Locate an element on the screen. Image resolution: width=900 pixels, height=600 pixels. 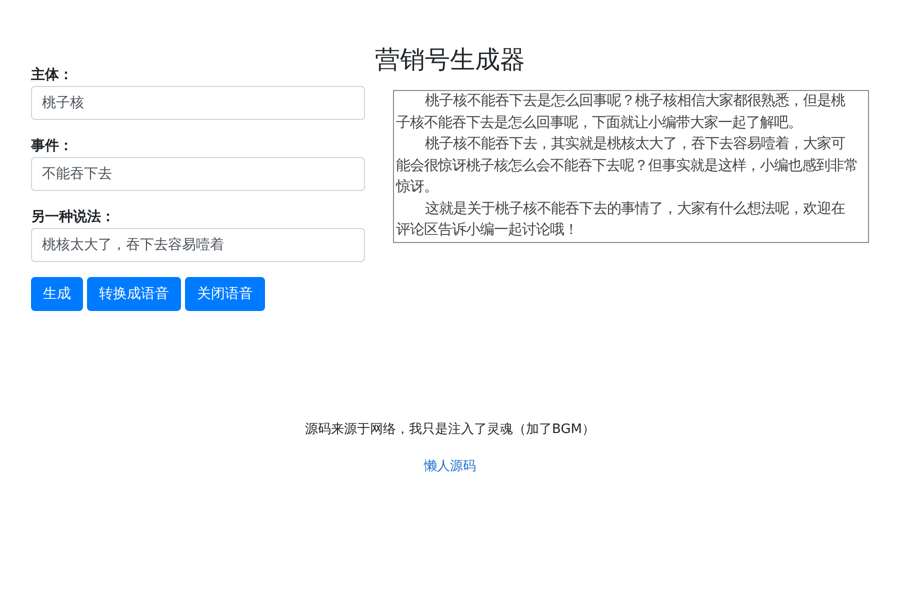
field-label: 事件： is located at coordinates (52, 146).